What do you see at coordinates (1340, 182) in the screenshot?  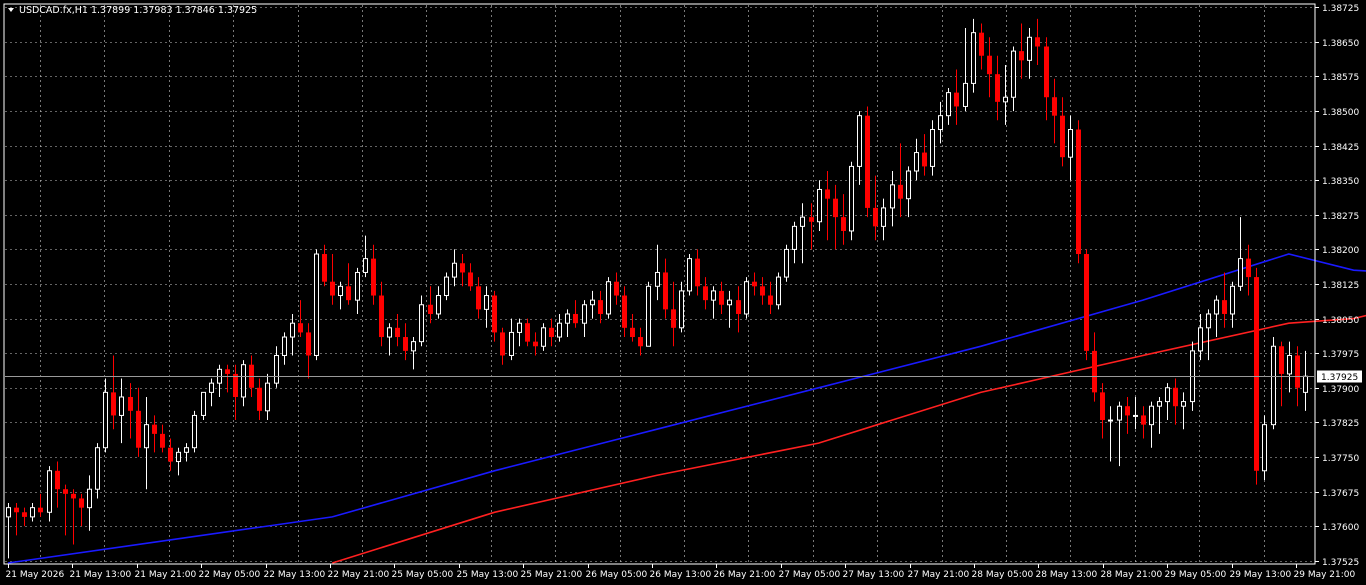 I see `y-tick-label: 1.38350` at bounding box center [1340, 182].